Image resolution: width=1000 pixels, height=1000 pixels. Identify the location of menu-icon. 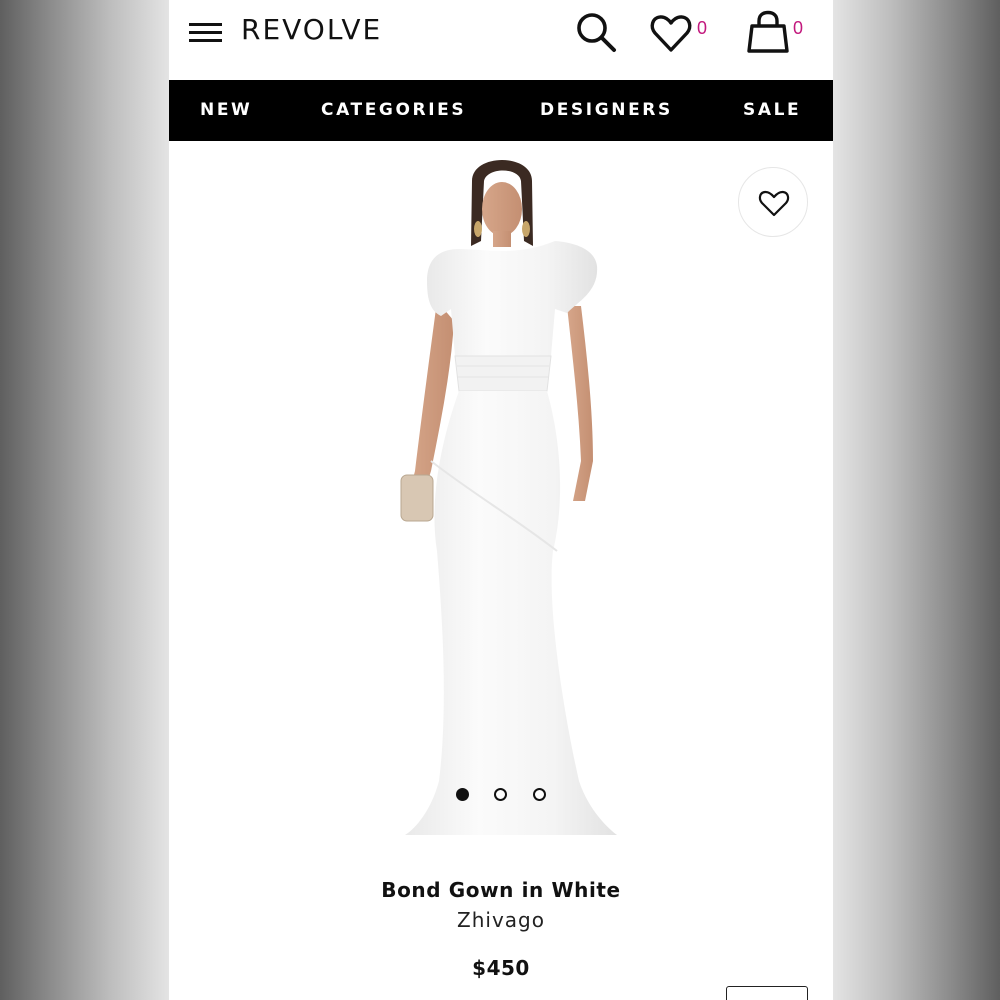
(206, 32).